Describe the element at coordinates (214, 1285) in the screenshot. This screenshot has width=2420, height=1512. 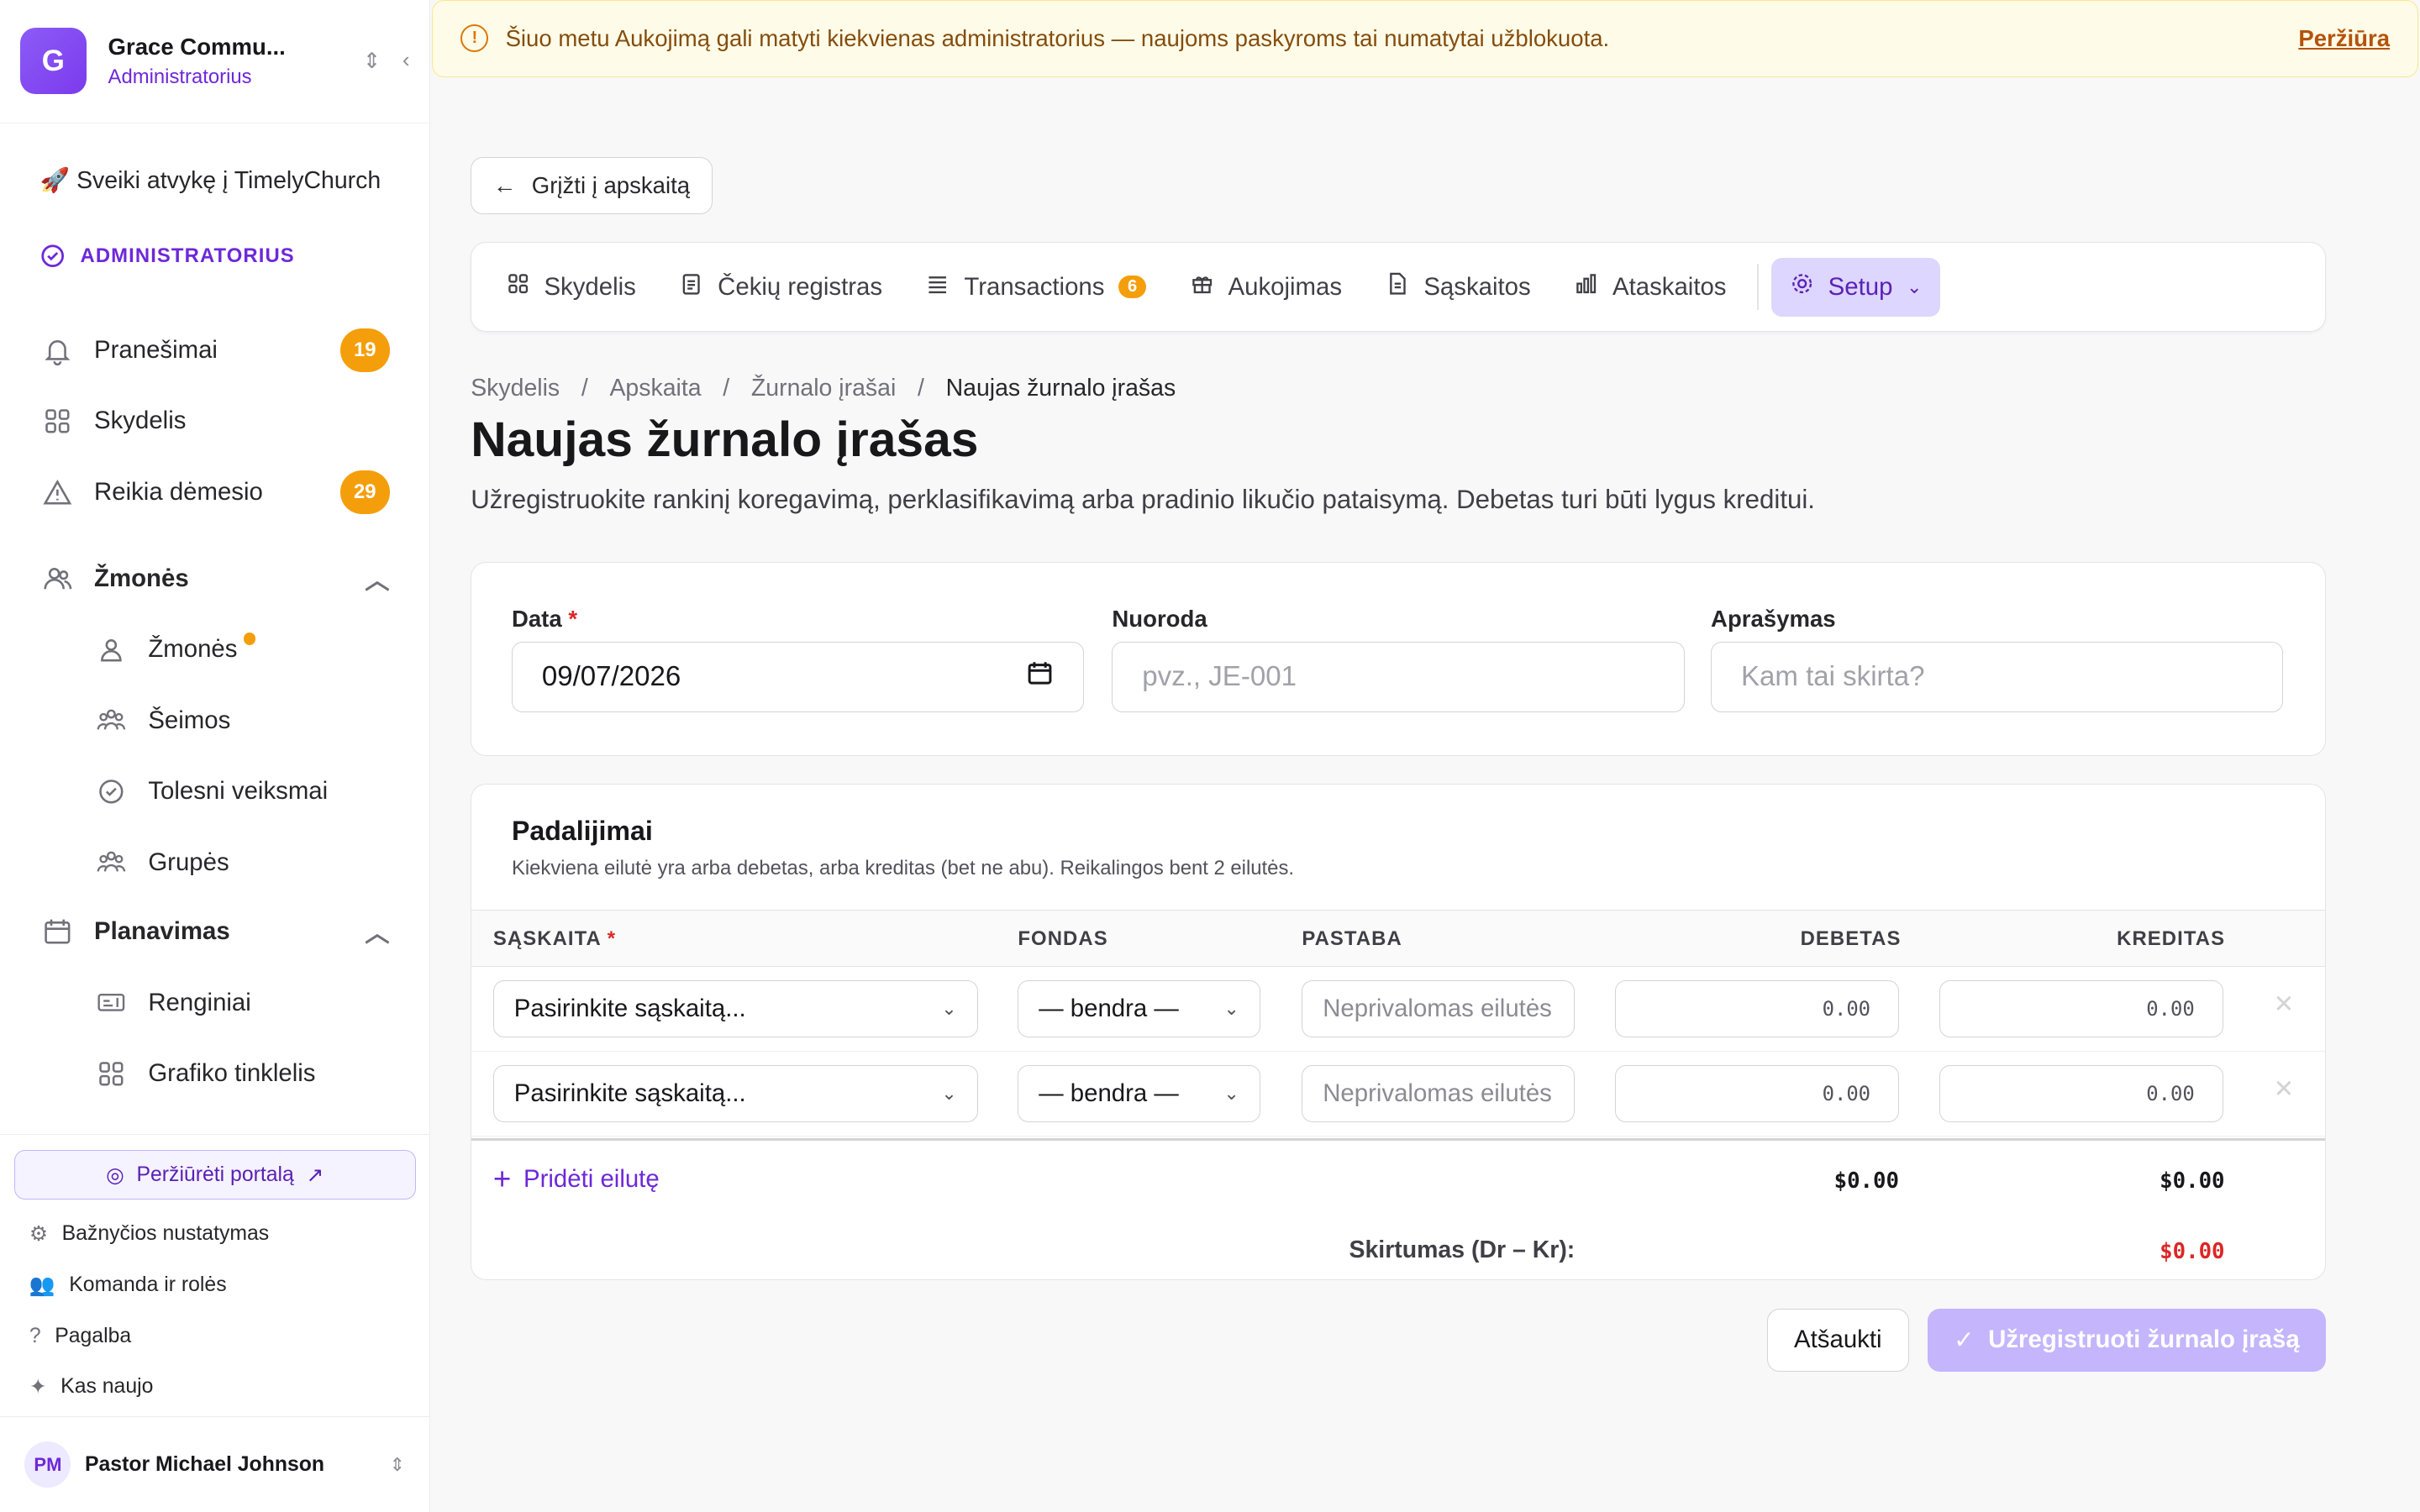
I see `sidebar-item-team-roles: 👥 Komanda ir rolės` at that location.